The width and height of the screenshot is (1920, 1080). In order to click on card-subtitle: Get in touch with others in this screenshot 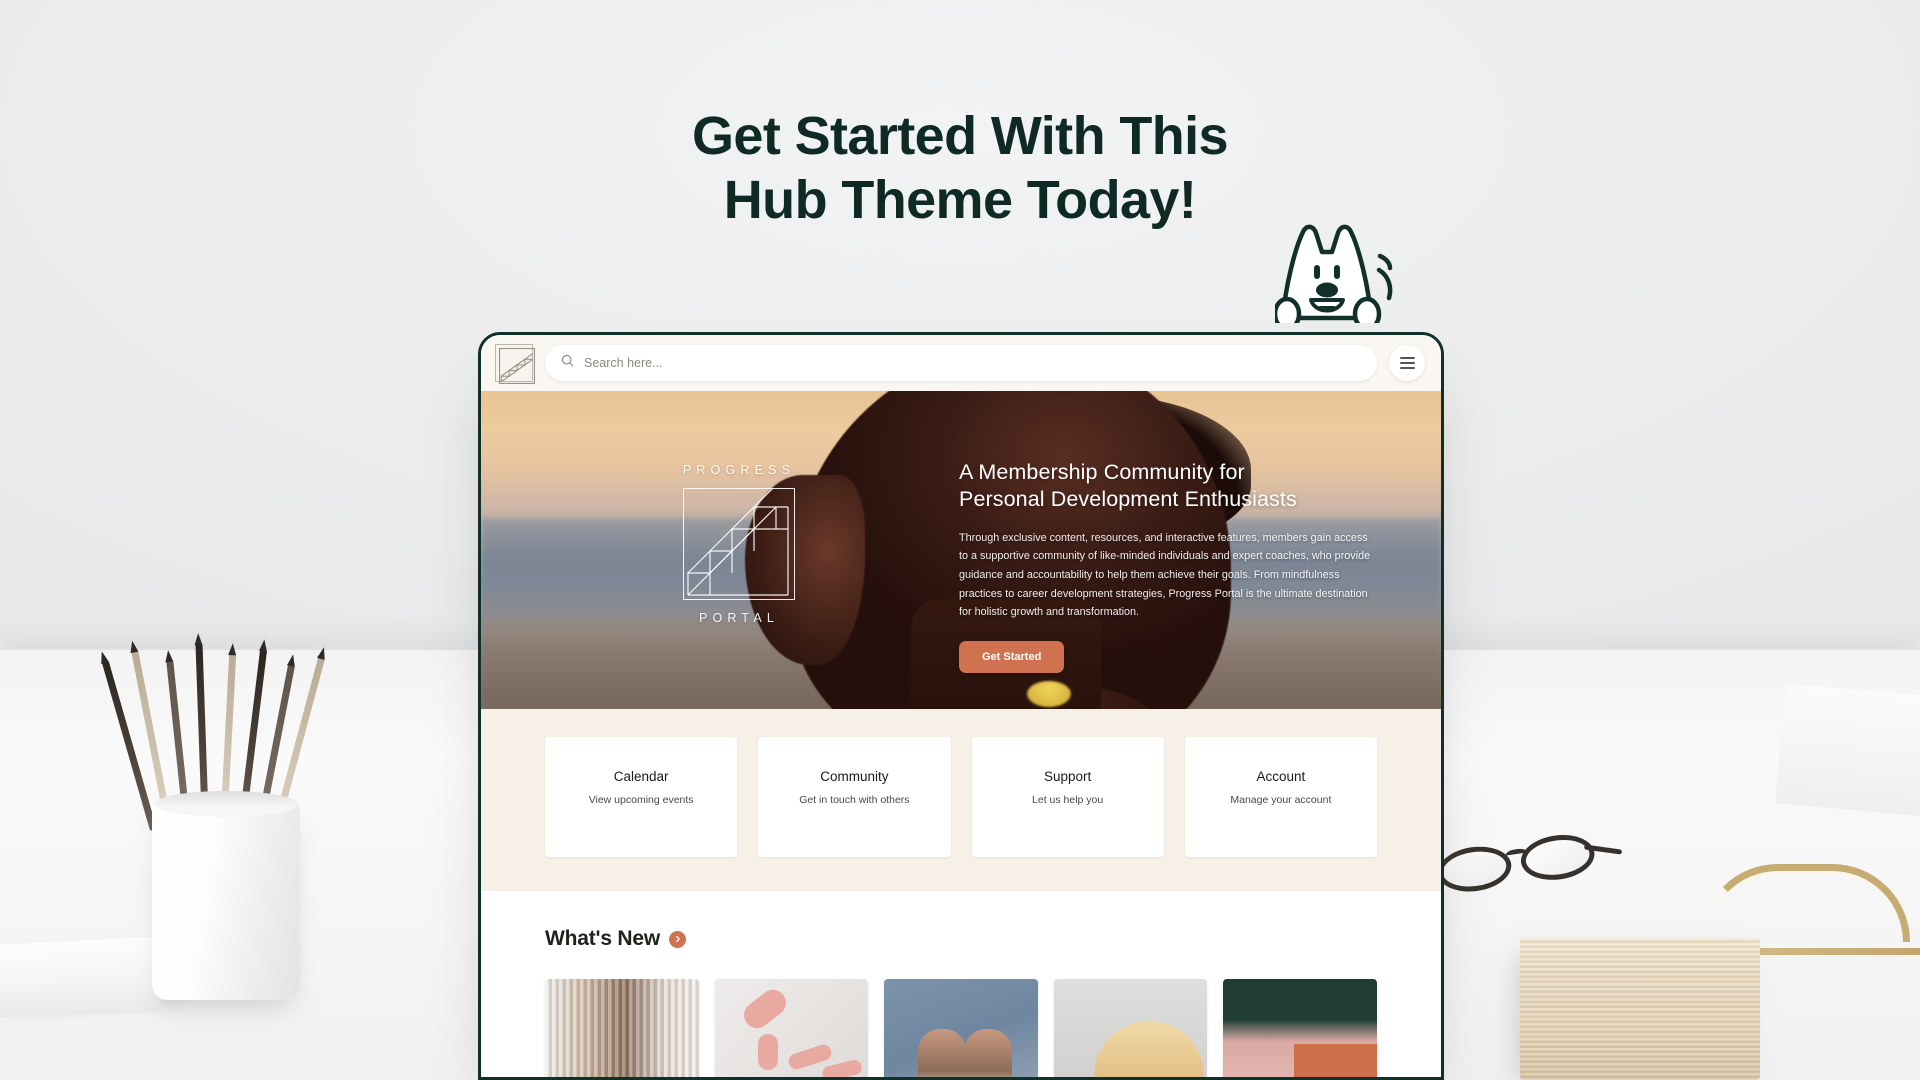, I will do `click(854, 800)`.